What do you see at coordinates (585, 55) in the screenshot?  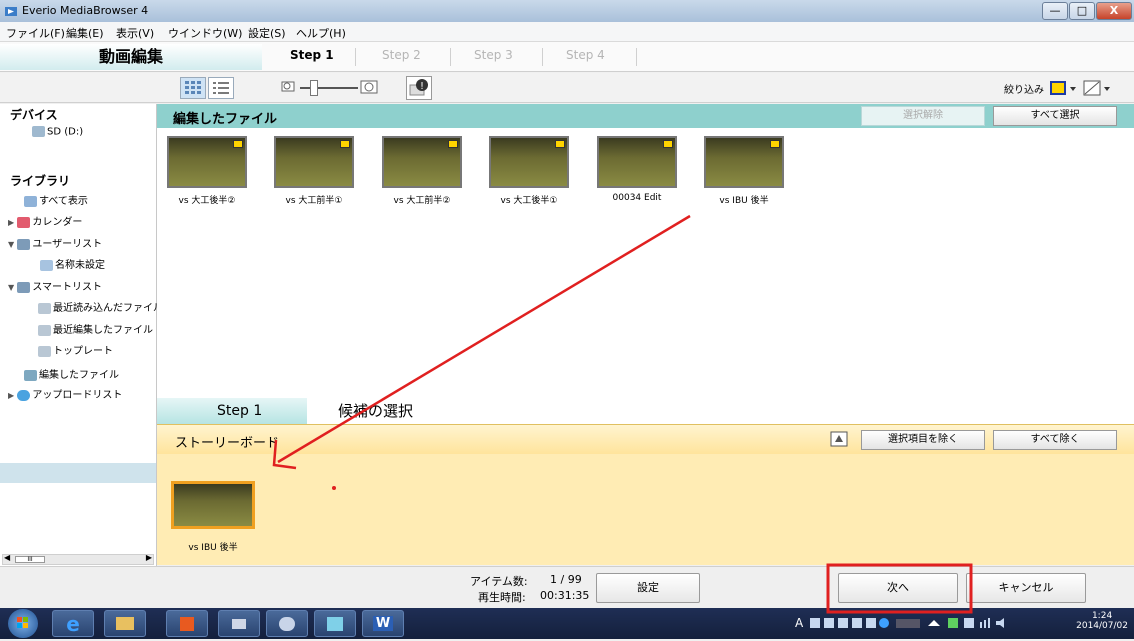 I see `step-4-tab: Step 4` at bounding box center [585, 55].